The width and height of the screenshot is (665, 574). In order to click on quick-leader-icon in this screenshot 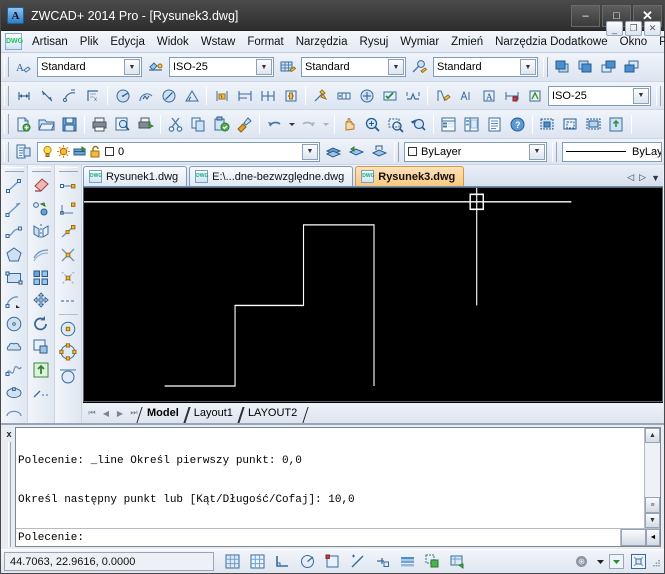, I will do `click(320, 96)`.